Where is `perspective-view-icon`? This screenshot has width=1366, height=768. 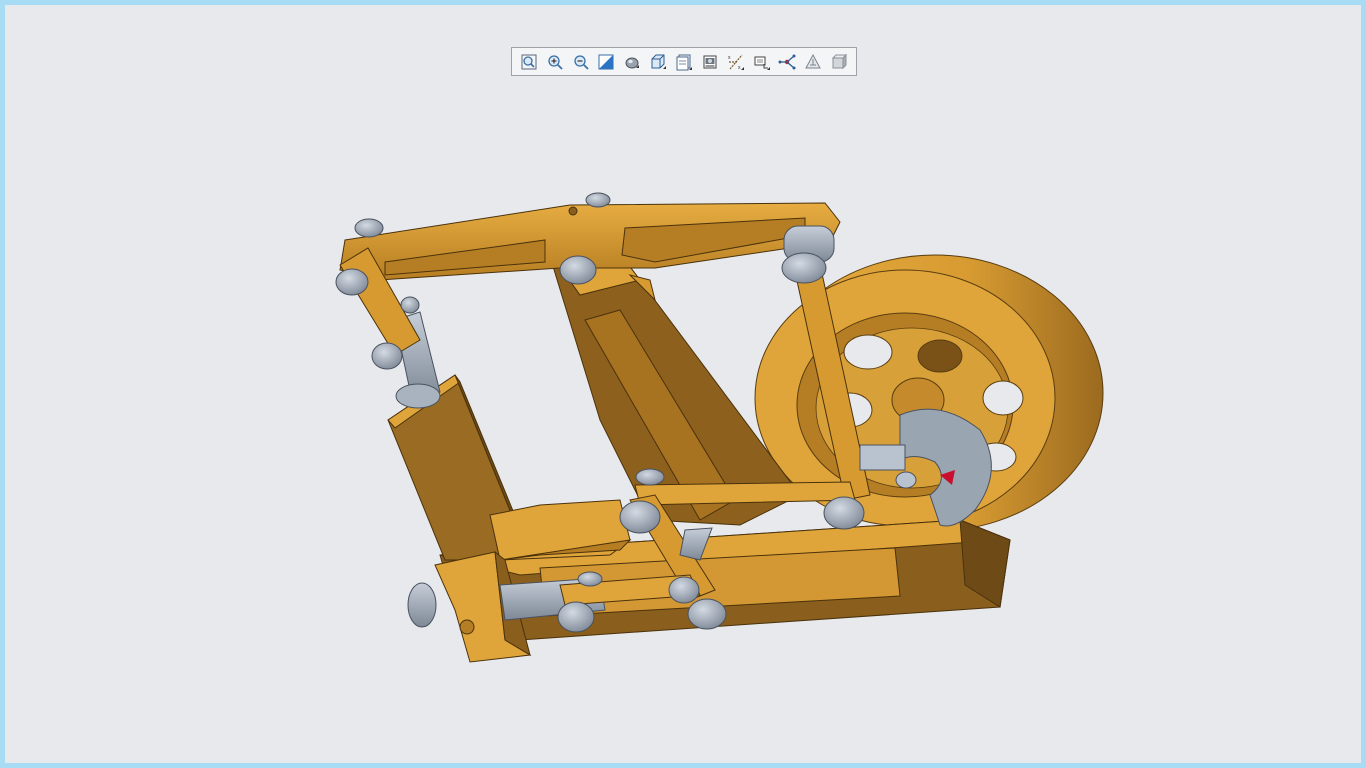
perspective-view-icon is located at coordinates (710, 61).